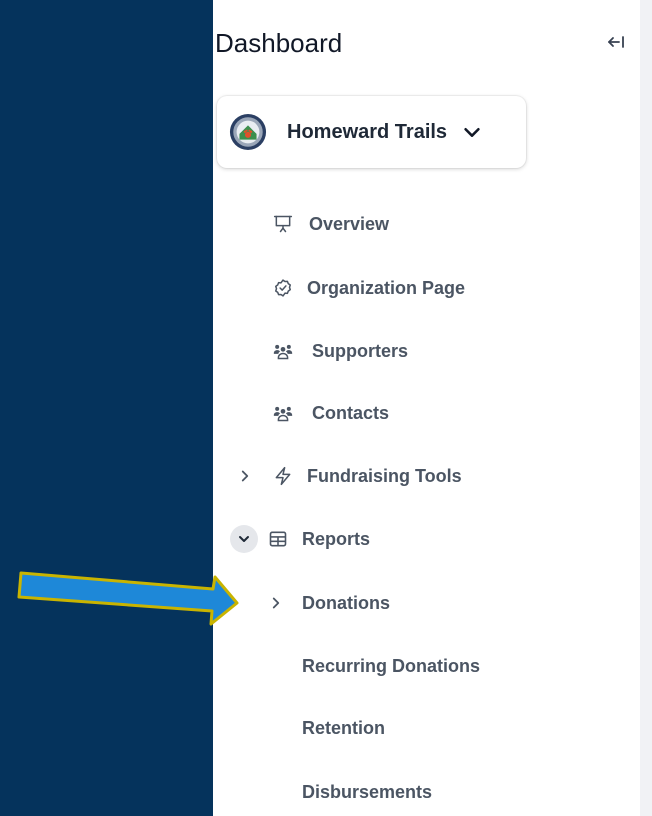 The height and width of the screenshot is (816, 652). Describe the element at coordinates (360, 350) in the screenshot. I see `nav-label-supporters: Supporters` at that location.